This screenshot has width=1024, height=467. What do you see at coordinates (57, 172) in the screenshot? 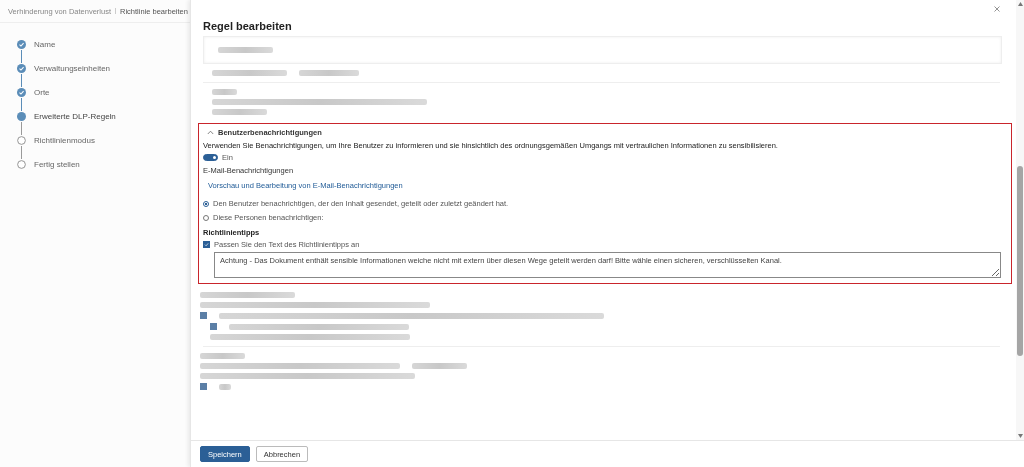
I see `step-label: Fertig stellen` at bounding box center [57, 172].